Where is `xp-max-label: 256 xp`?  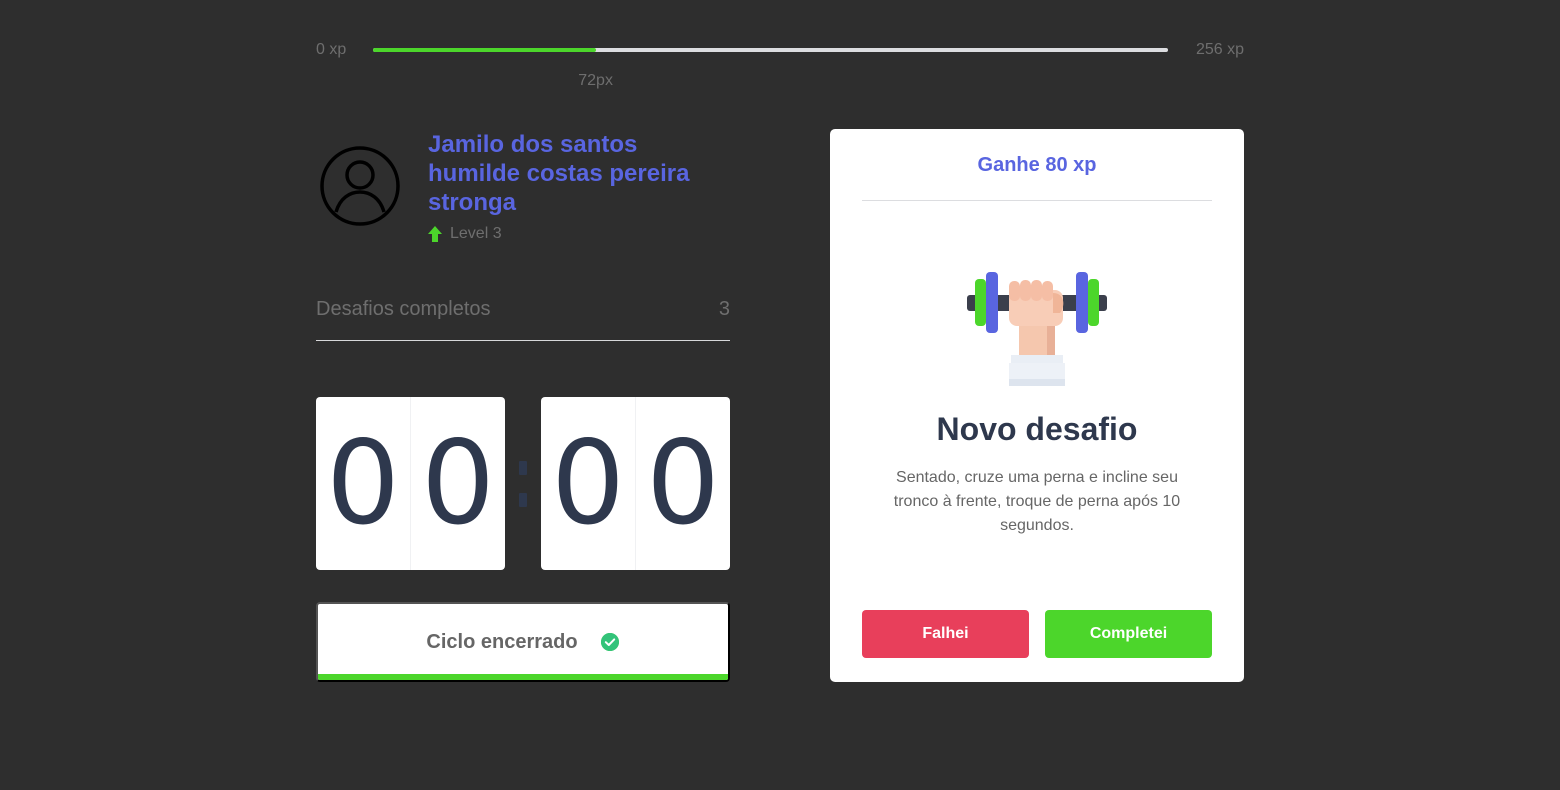 xp-max-label: 256 xp is located at coordinates (1219, 49).